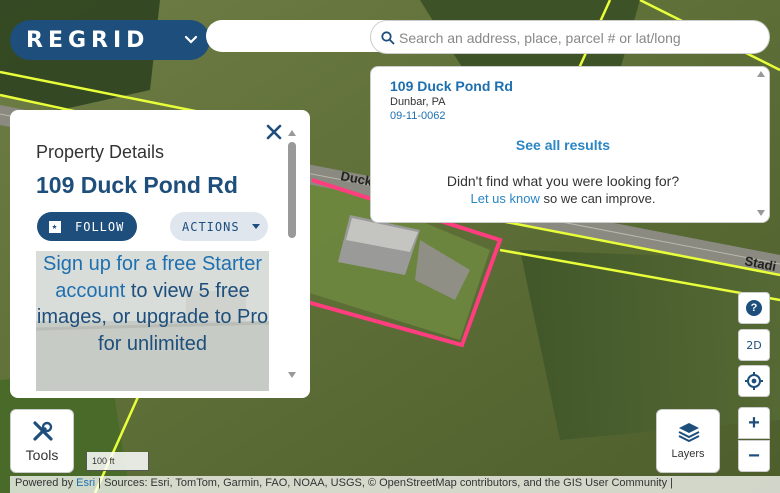 Image resolution: width=780 pixels, height=493 pixels. I want to click on tools-button: Tools, so click(42, 441).